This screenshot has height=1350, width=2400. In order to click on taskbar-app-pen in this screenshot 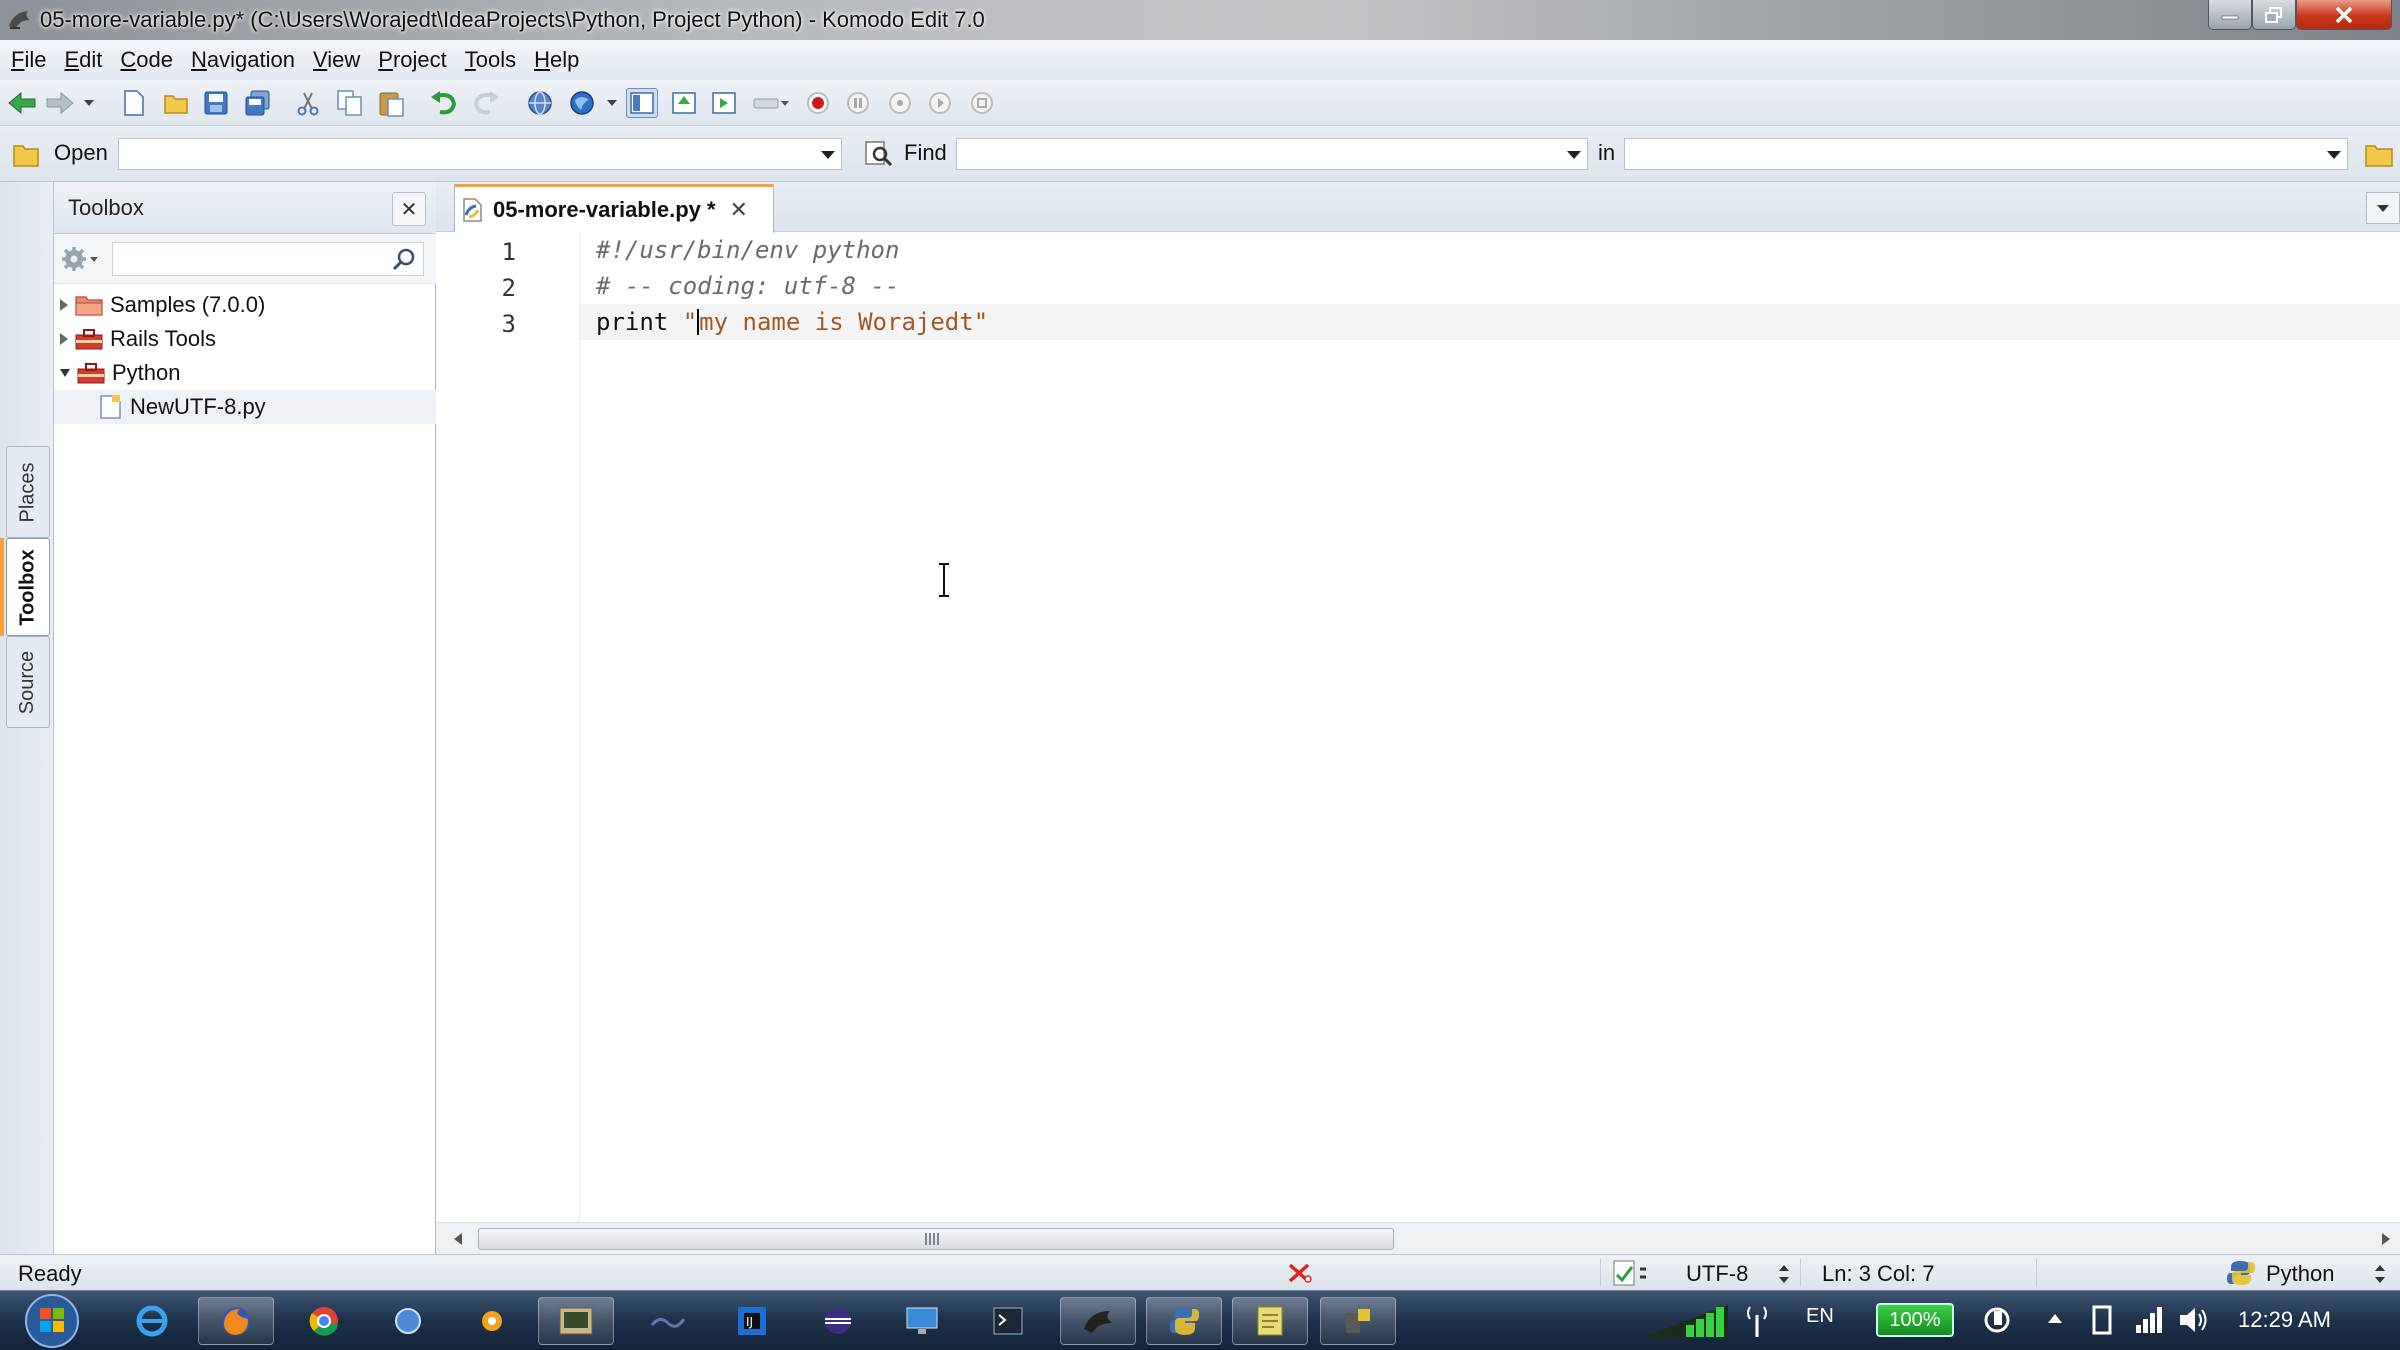, I will do `click(668, 1321)`.